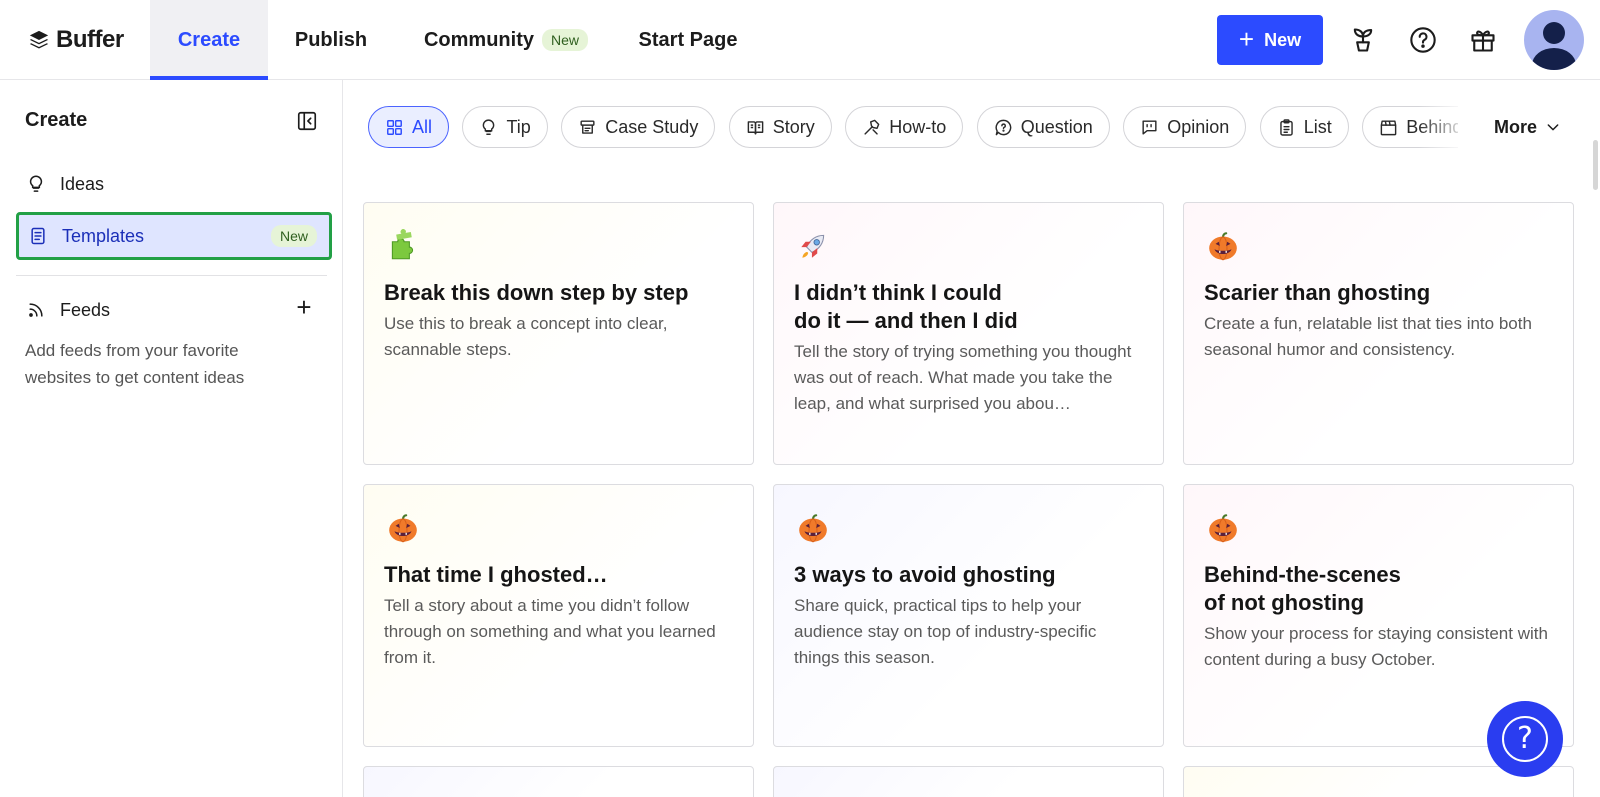  I want to click on template-title: Behind-the-scenes of not ghosting, so click(1302, 588).